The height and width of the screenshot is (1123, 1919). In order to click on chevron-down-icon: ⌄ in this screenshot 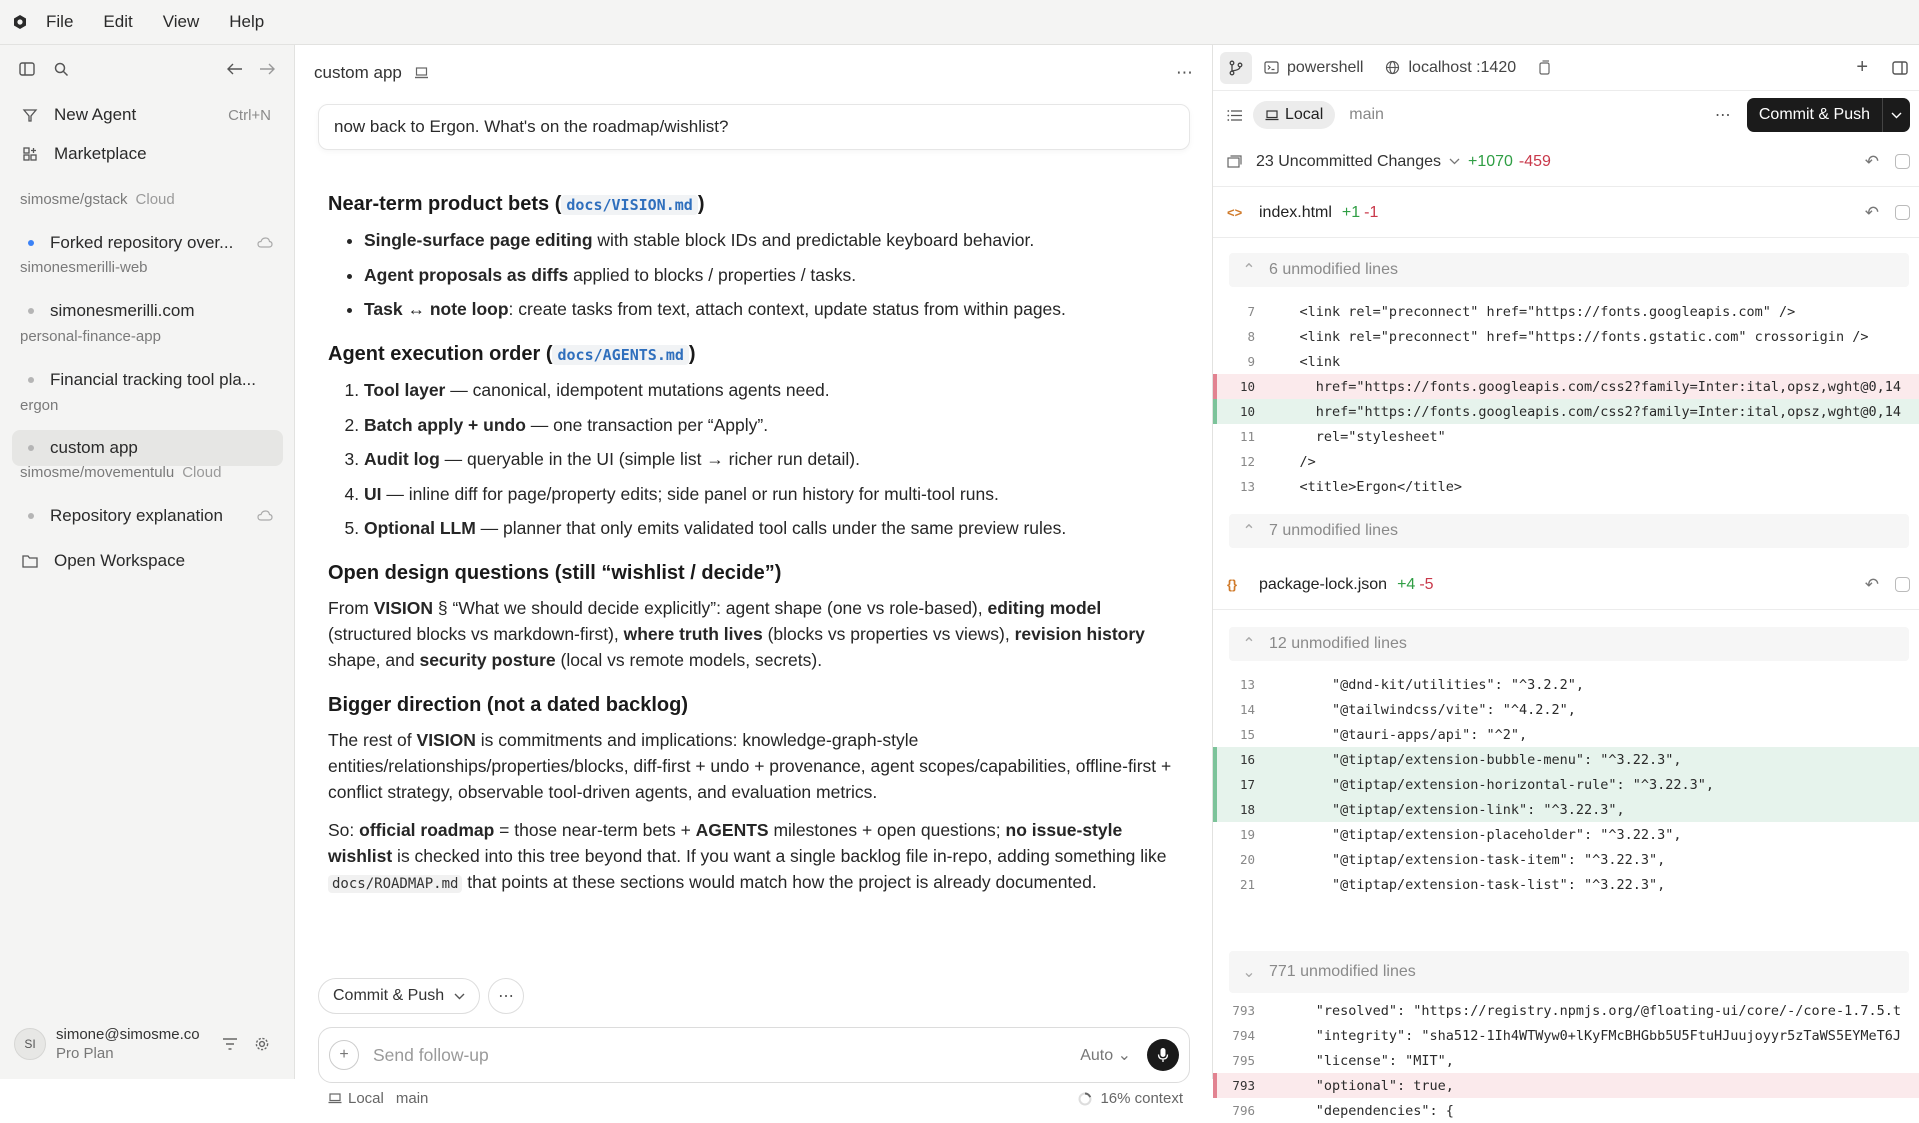, I will do `click(1124, 1055)`.